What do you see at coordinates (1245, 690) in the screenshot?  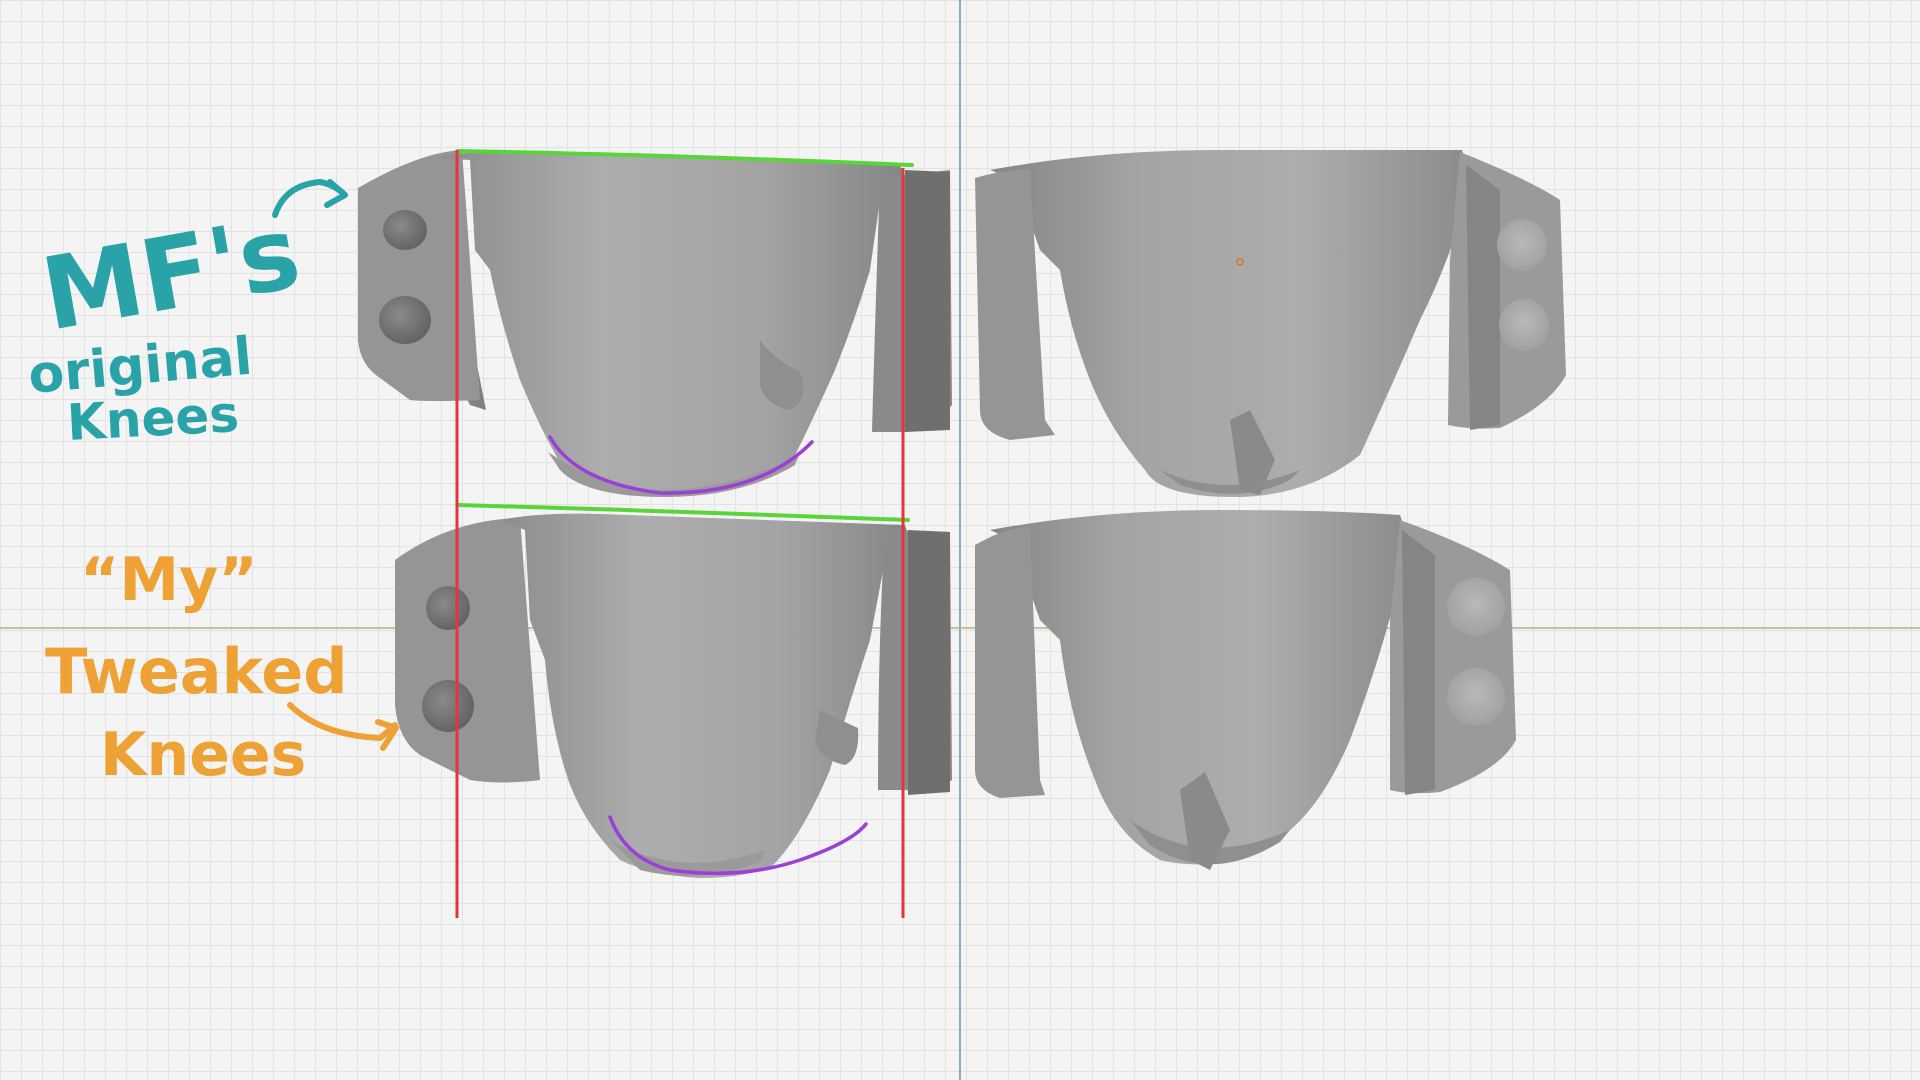 I see `knee-tweaked-back` at bounding box center [1245, 690].